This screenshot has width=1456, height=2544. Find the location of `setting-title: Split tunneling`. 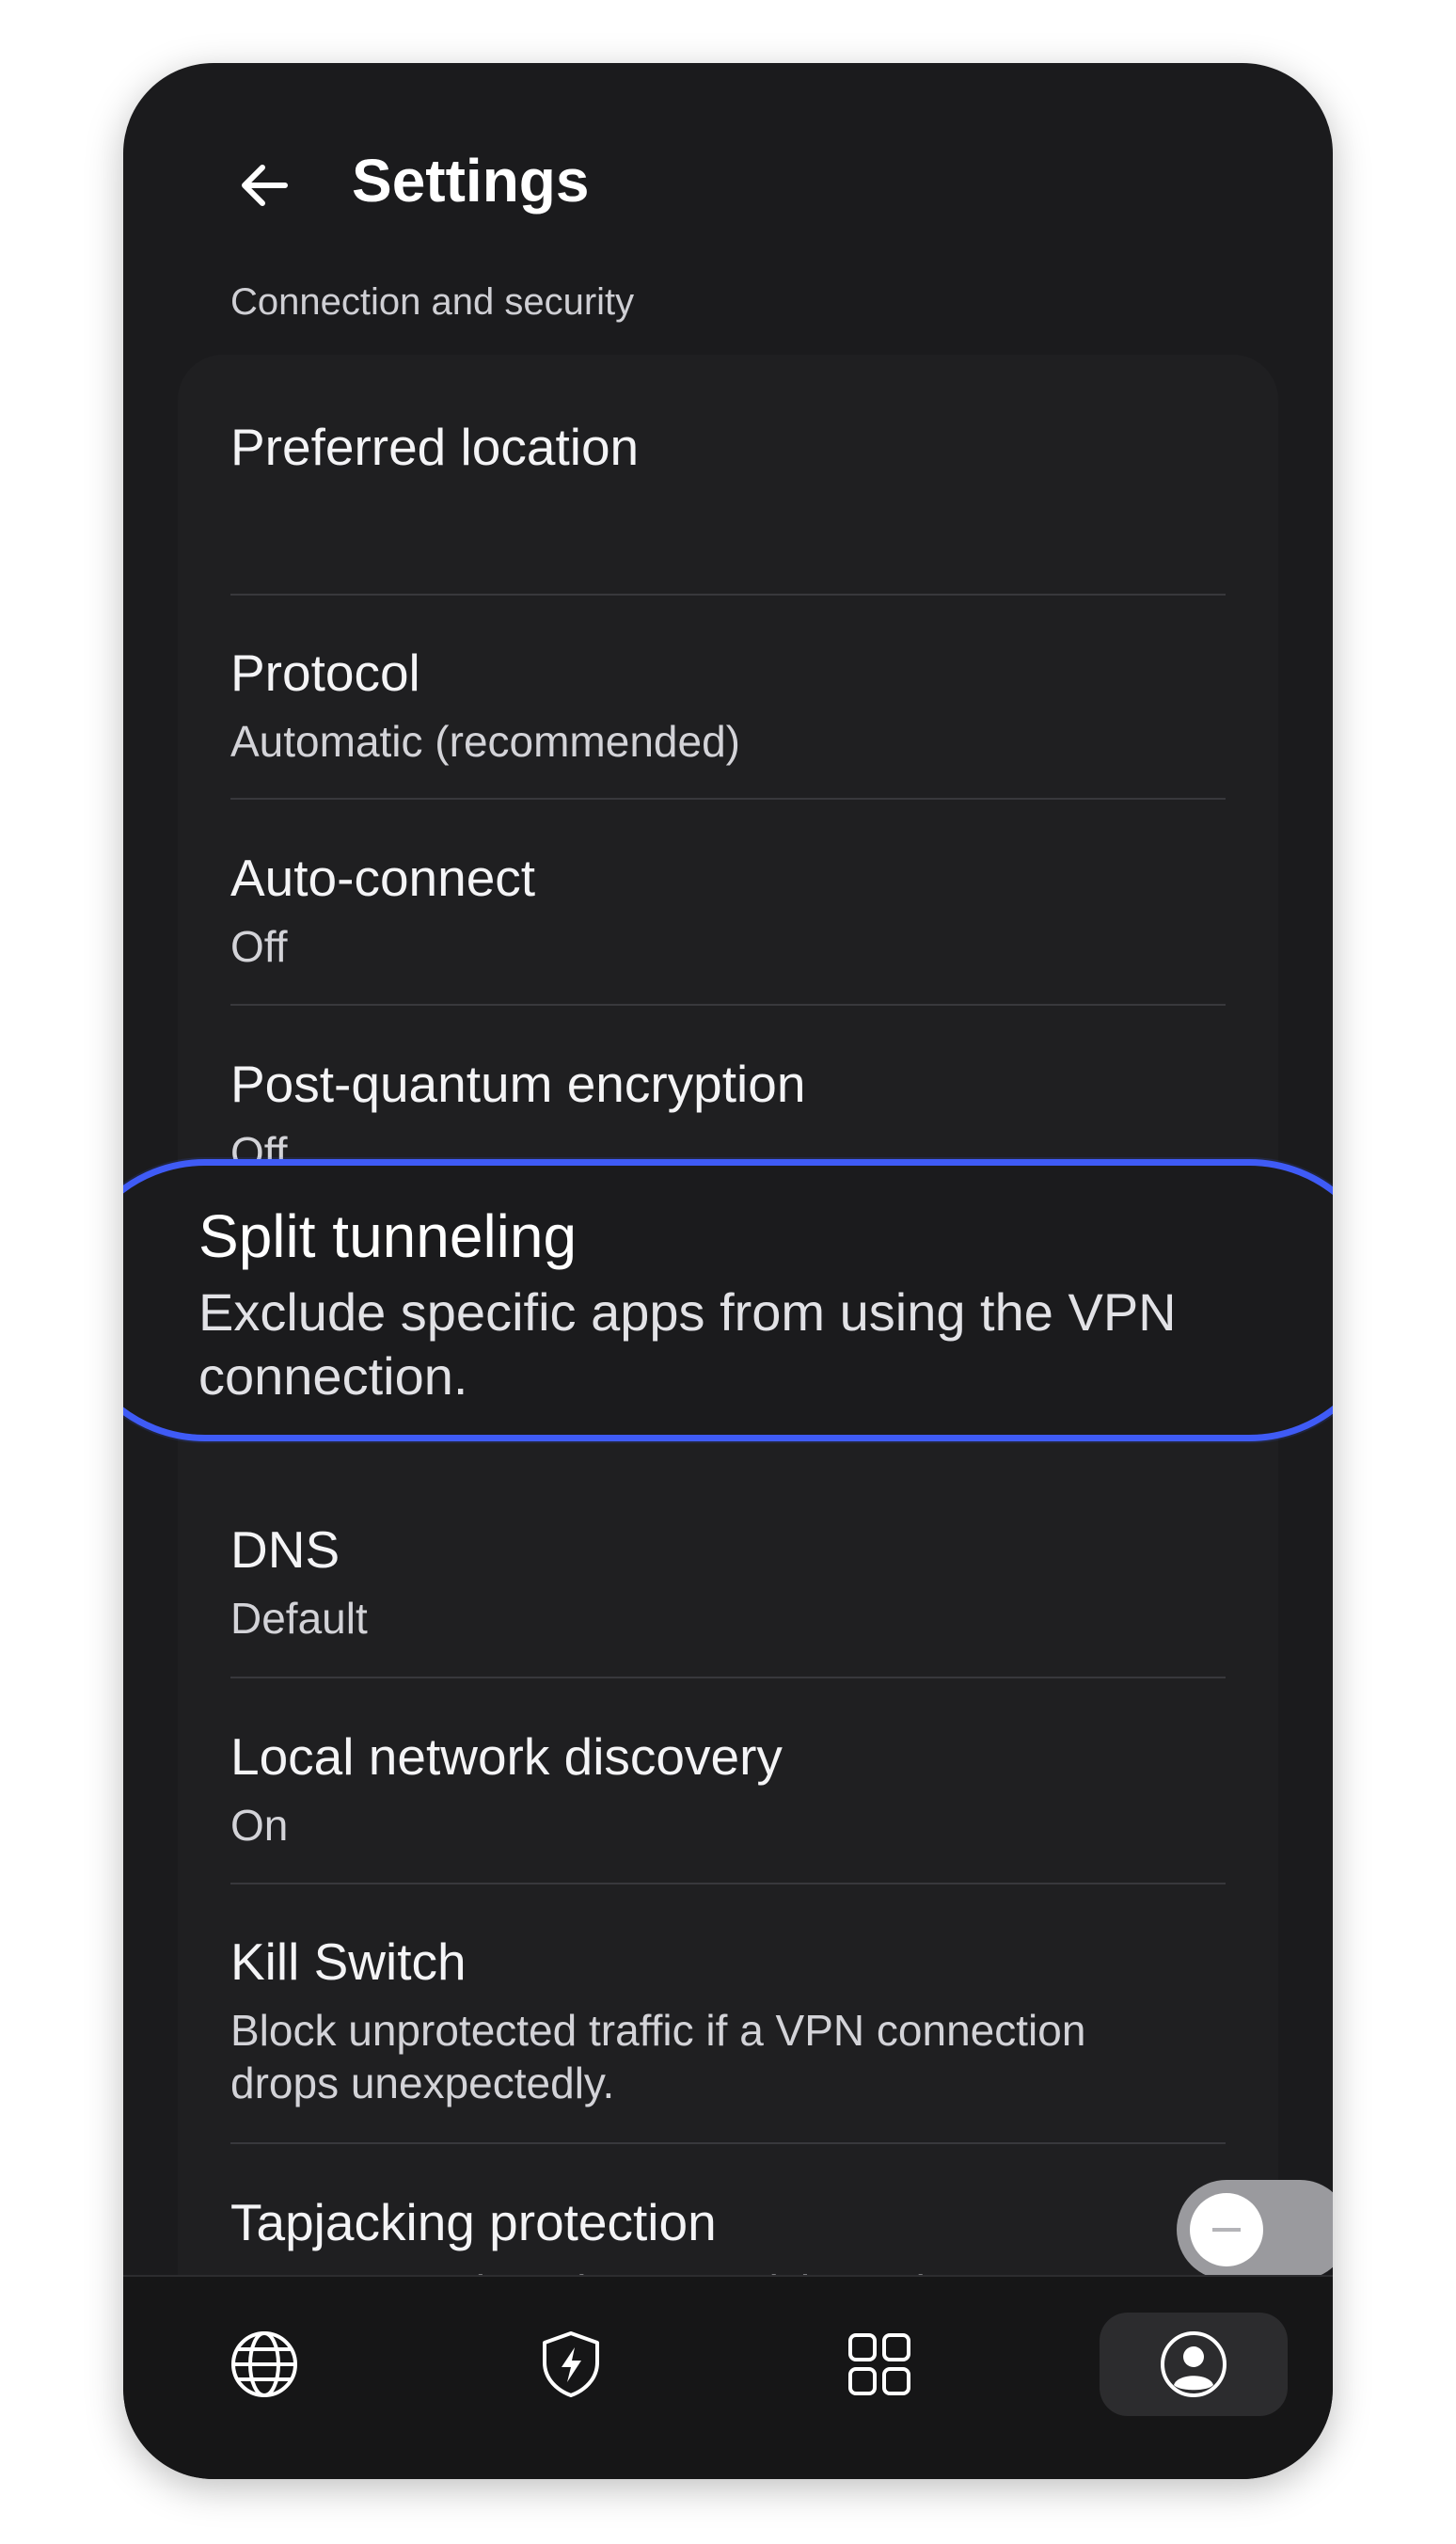

setting-title: Split tunneling is located at coordinates (388, 1236).